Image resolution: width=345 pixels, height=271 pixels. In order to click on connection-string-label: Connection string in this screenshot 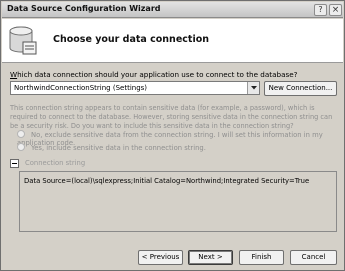, I will do `click(55, 163)`.